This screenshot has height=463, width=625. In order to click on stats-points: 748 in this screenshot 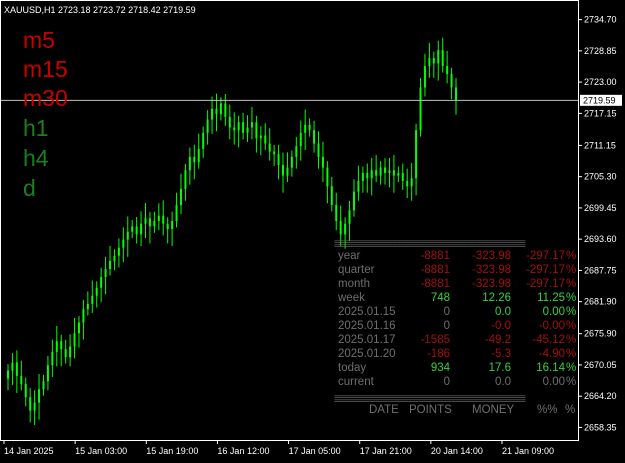, I will do `click(440, 298)`.